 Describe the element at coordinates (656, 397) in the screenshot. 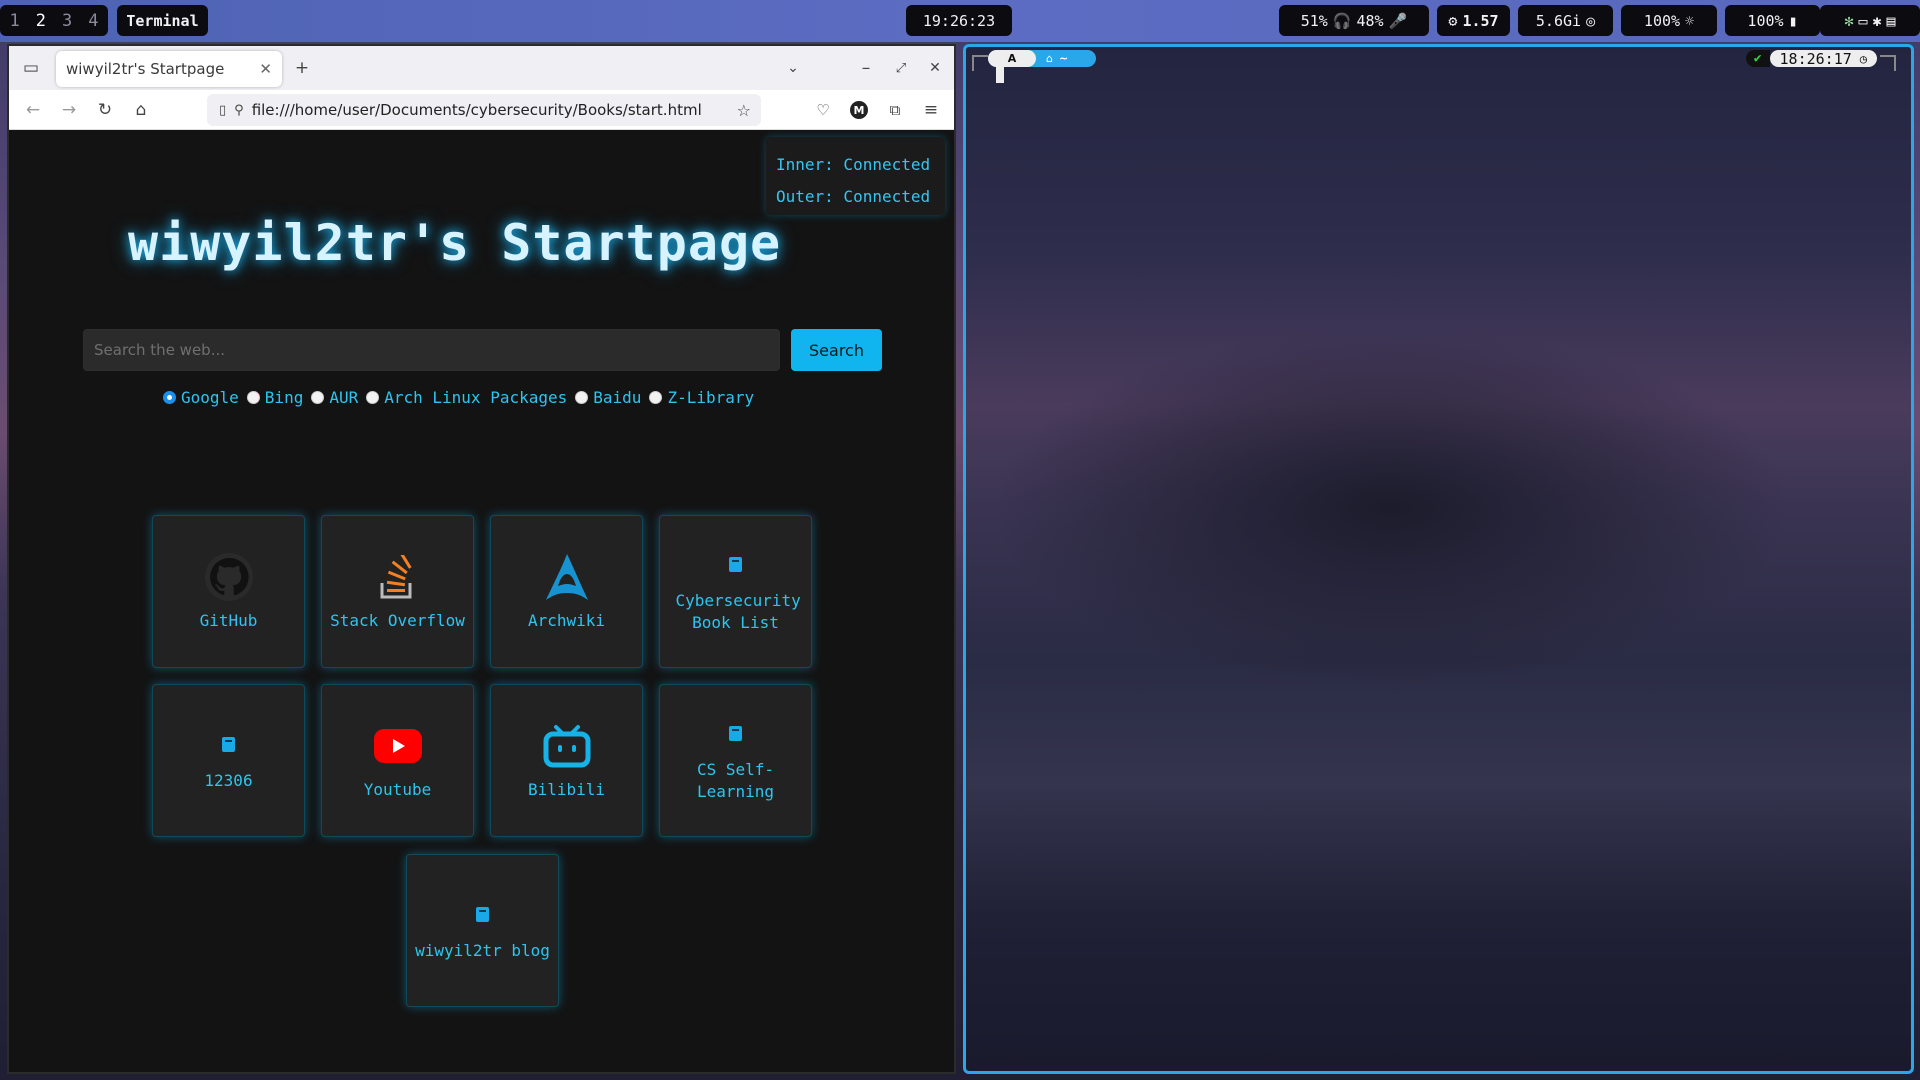

I see `radio-zlibrary` at that location.